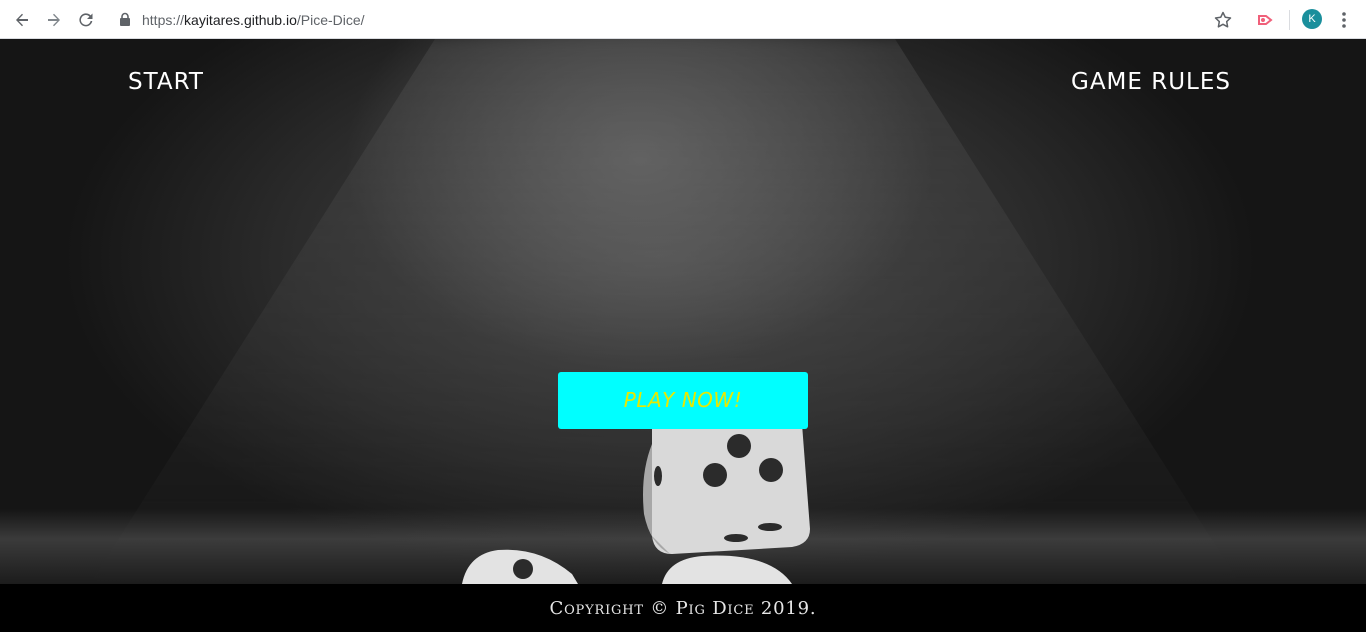 This screenshot has width=1366, height=632. Describe the element at coordinates (125, 19) in the screenshot. I see `lock-icon` at that location.